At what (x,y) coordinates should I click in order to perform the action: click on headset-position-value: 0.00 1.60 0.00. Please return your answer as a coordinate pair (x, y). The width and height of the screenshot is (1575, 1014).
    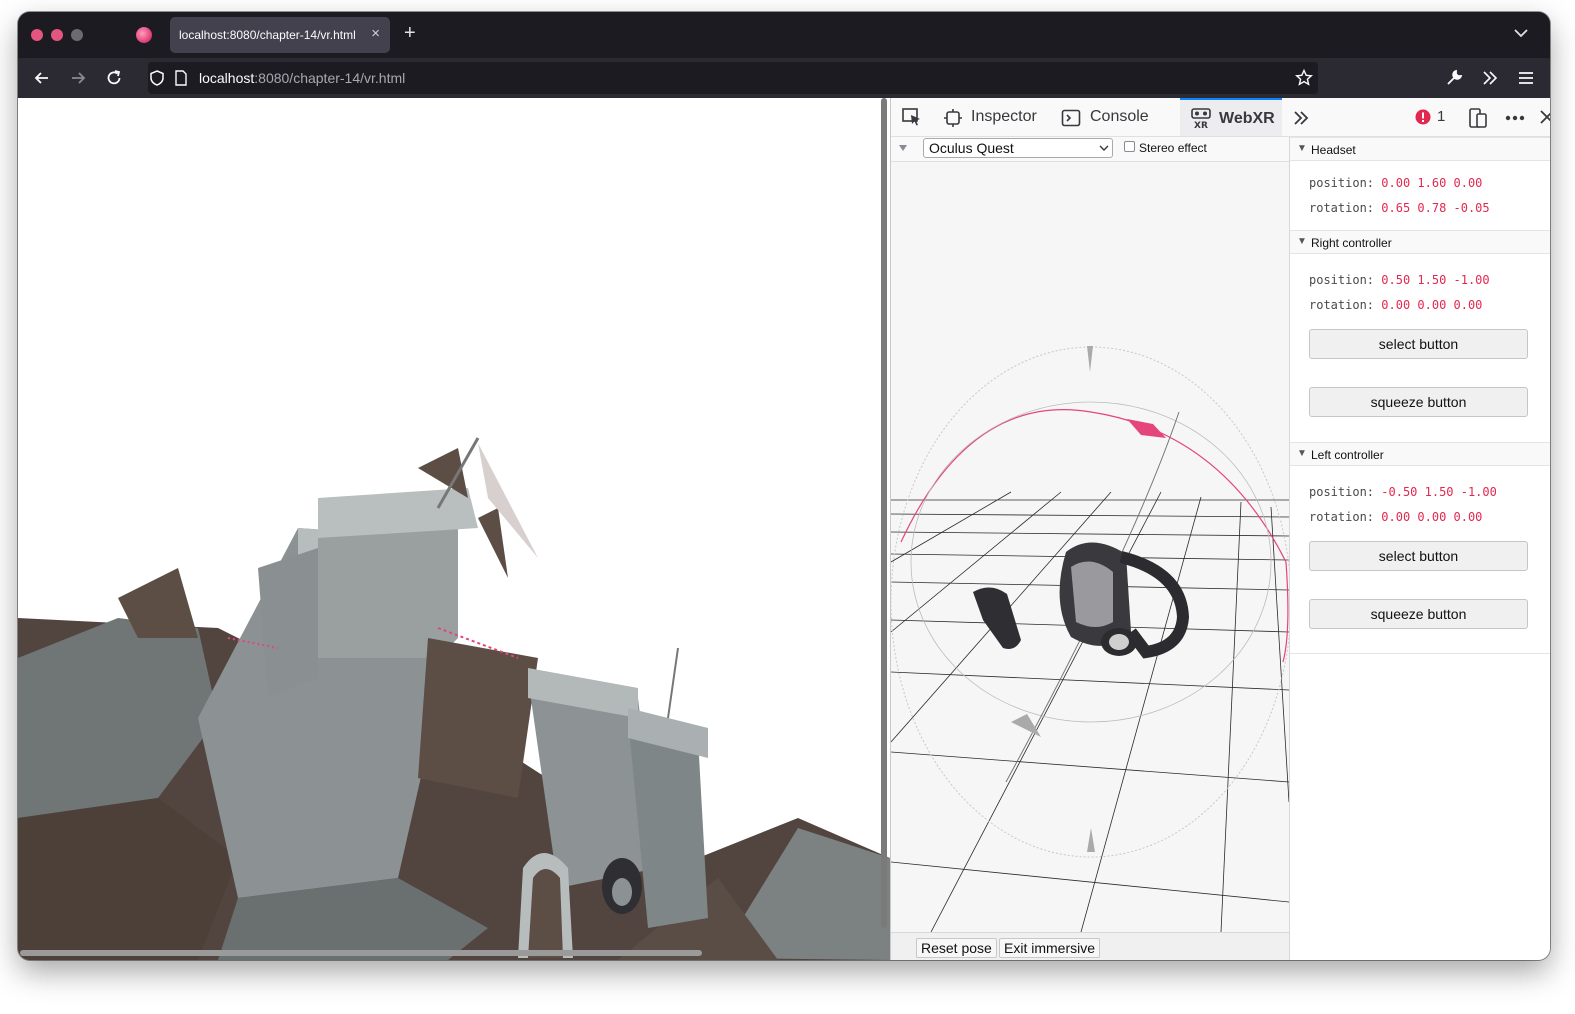
    Looking at the image, I should click on (1431, 183).